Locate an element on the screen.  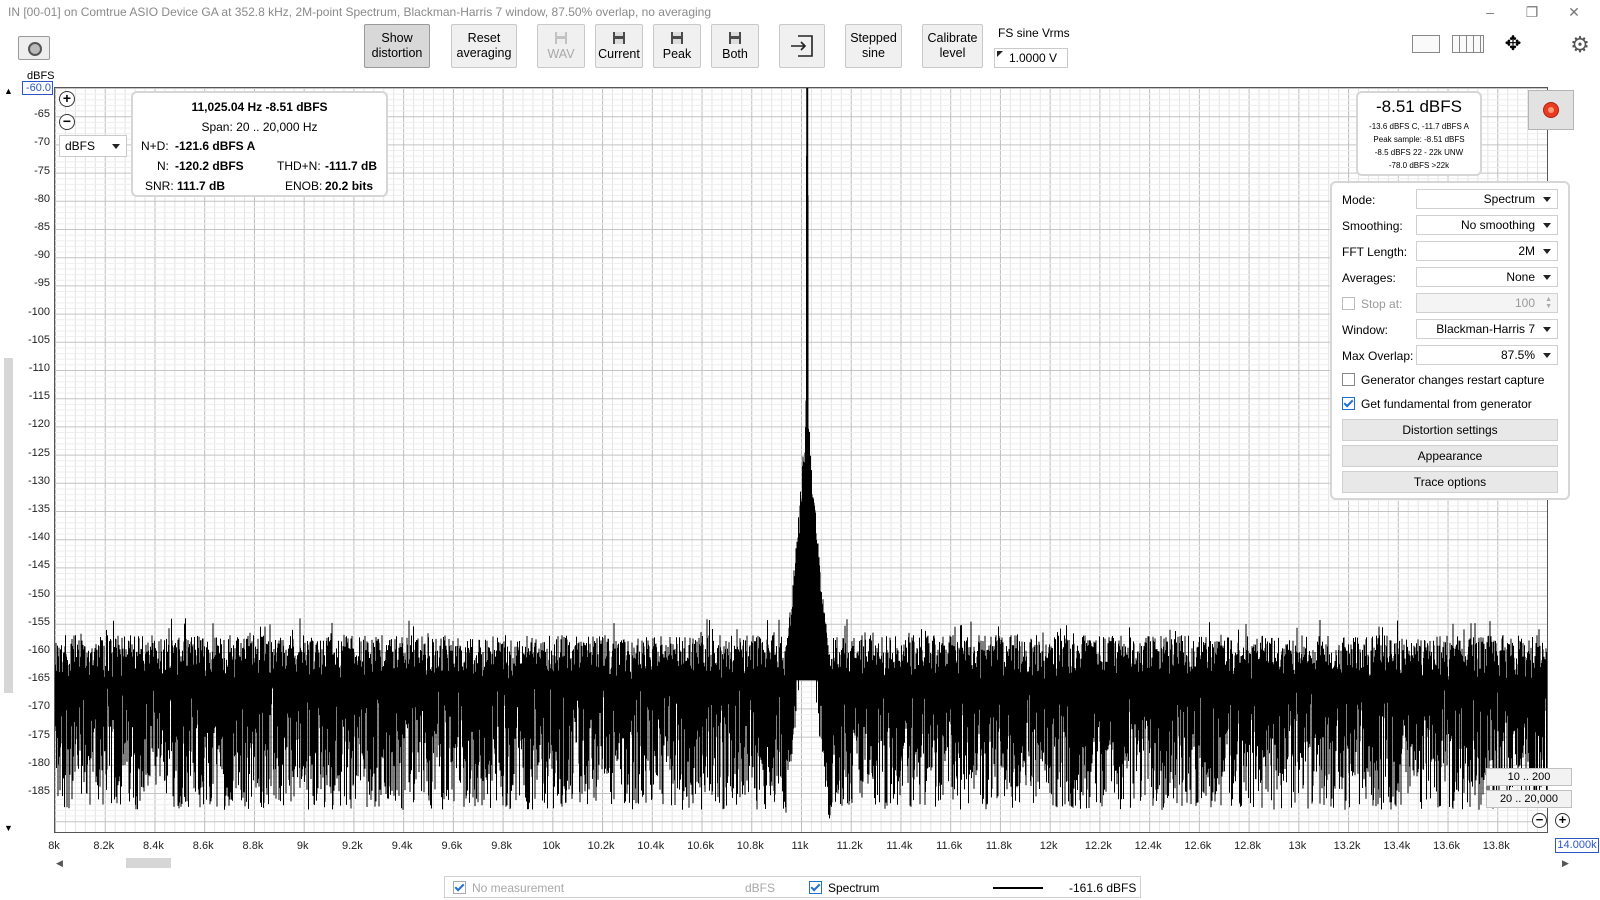
spectrum-checkbox is located at coordinates (815, 888).